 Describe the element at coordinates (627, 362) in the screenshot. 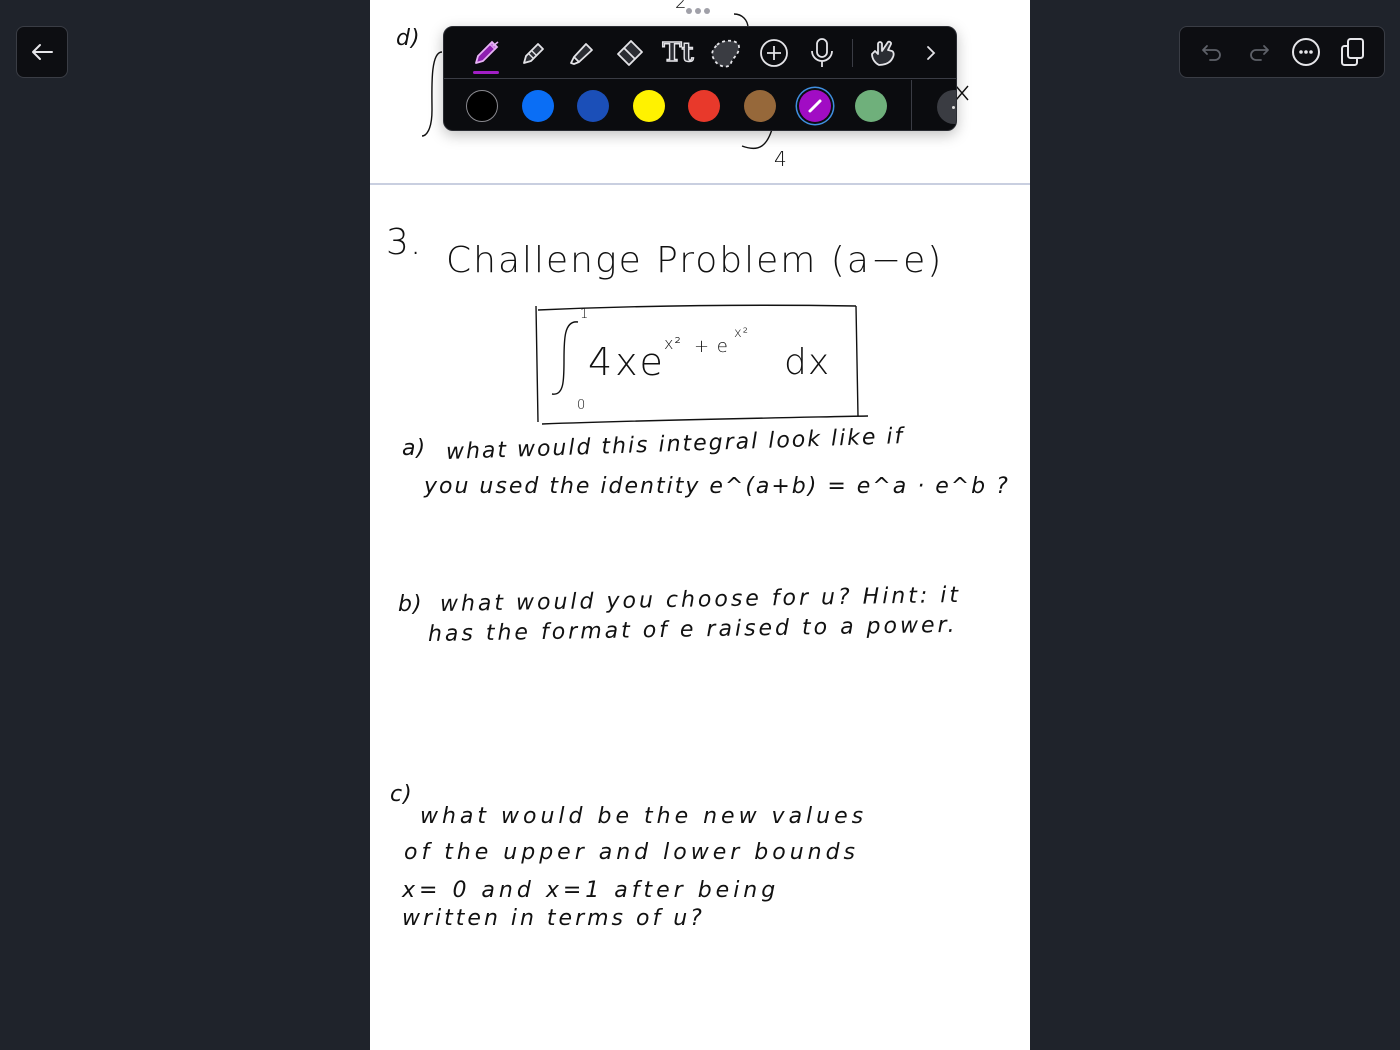

I see `integrand: 4xe` at that location.